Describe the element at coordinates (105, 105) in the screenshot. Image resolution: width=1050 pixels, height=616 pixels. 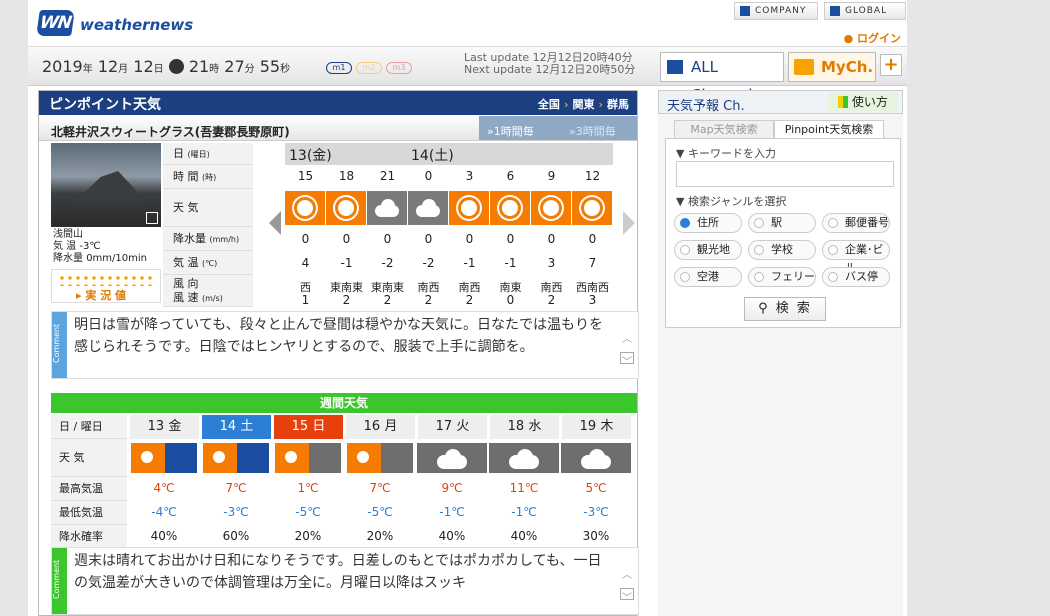
I see `panel-title: ピンポイント天気` at that location.